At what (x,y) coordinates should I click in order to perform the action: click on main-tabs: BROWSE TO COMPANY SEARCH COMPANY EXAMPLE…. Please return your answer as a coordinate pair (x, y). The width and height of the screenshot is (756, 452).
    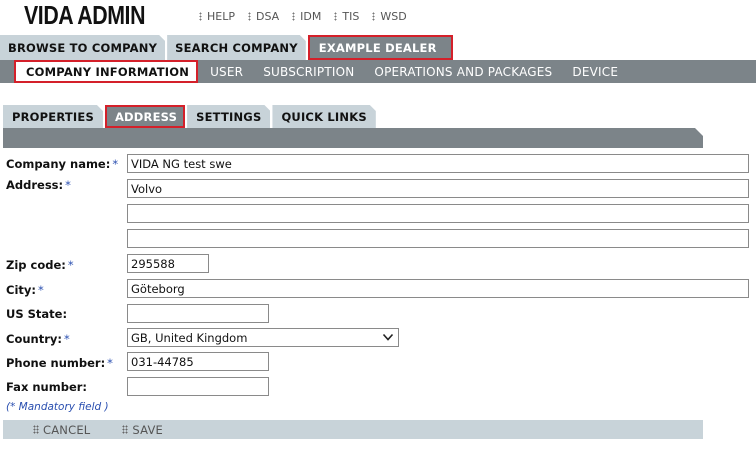
    Looking at the image, I should click on (227, 47).